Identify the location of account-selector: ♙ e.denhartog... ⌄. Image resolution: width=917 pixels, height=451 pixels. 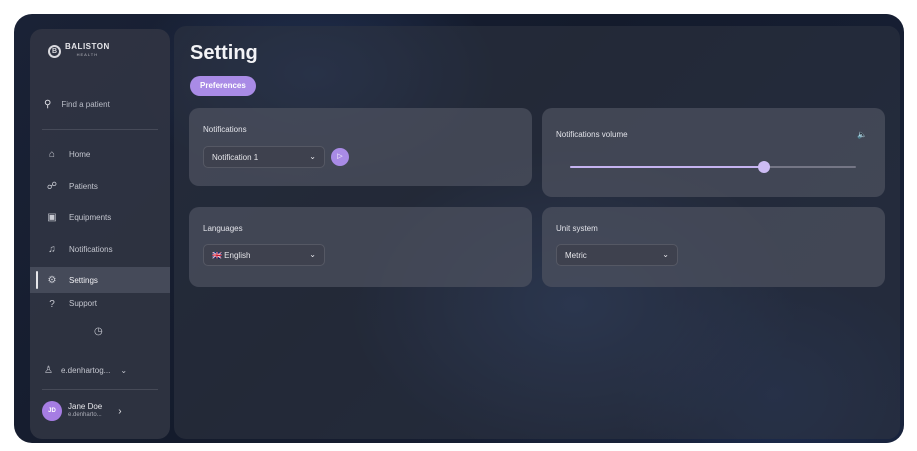
(85, 370).